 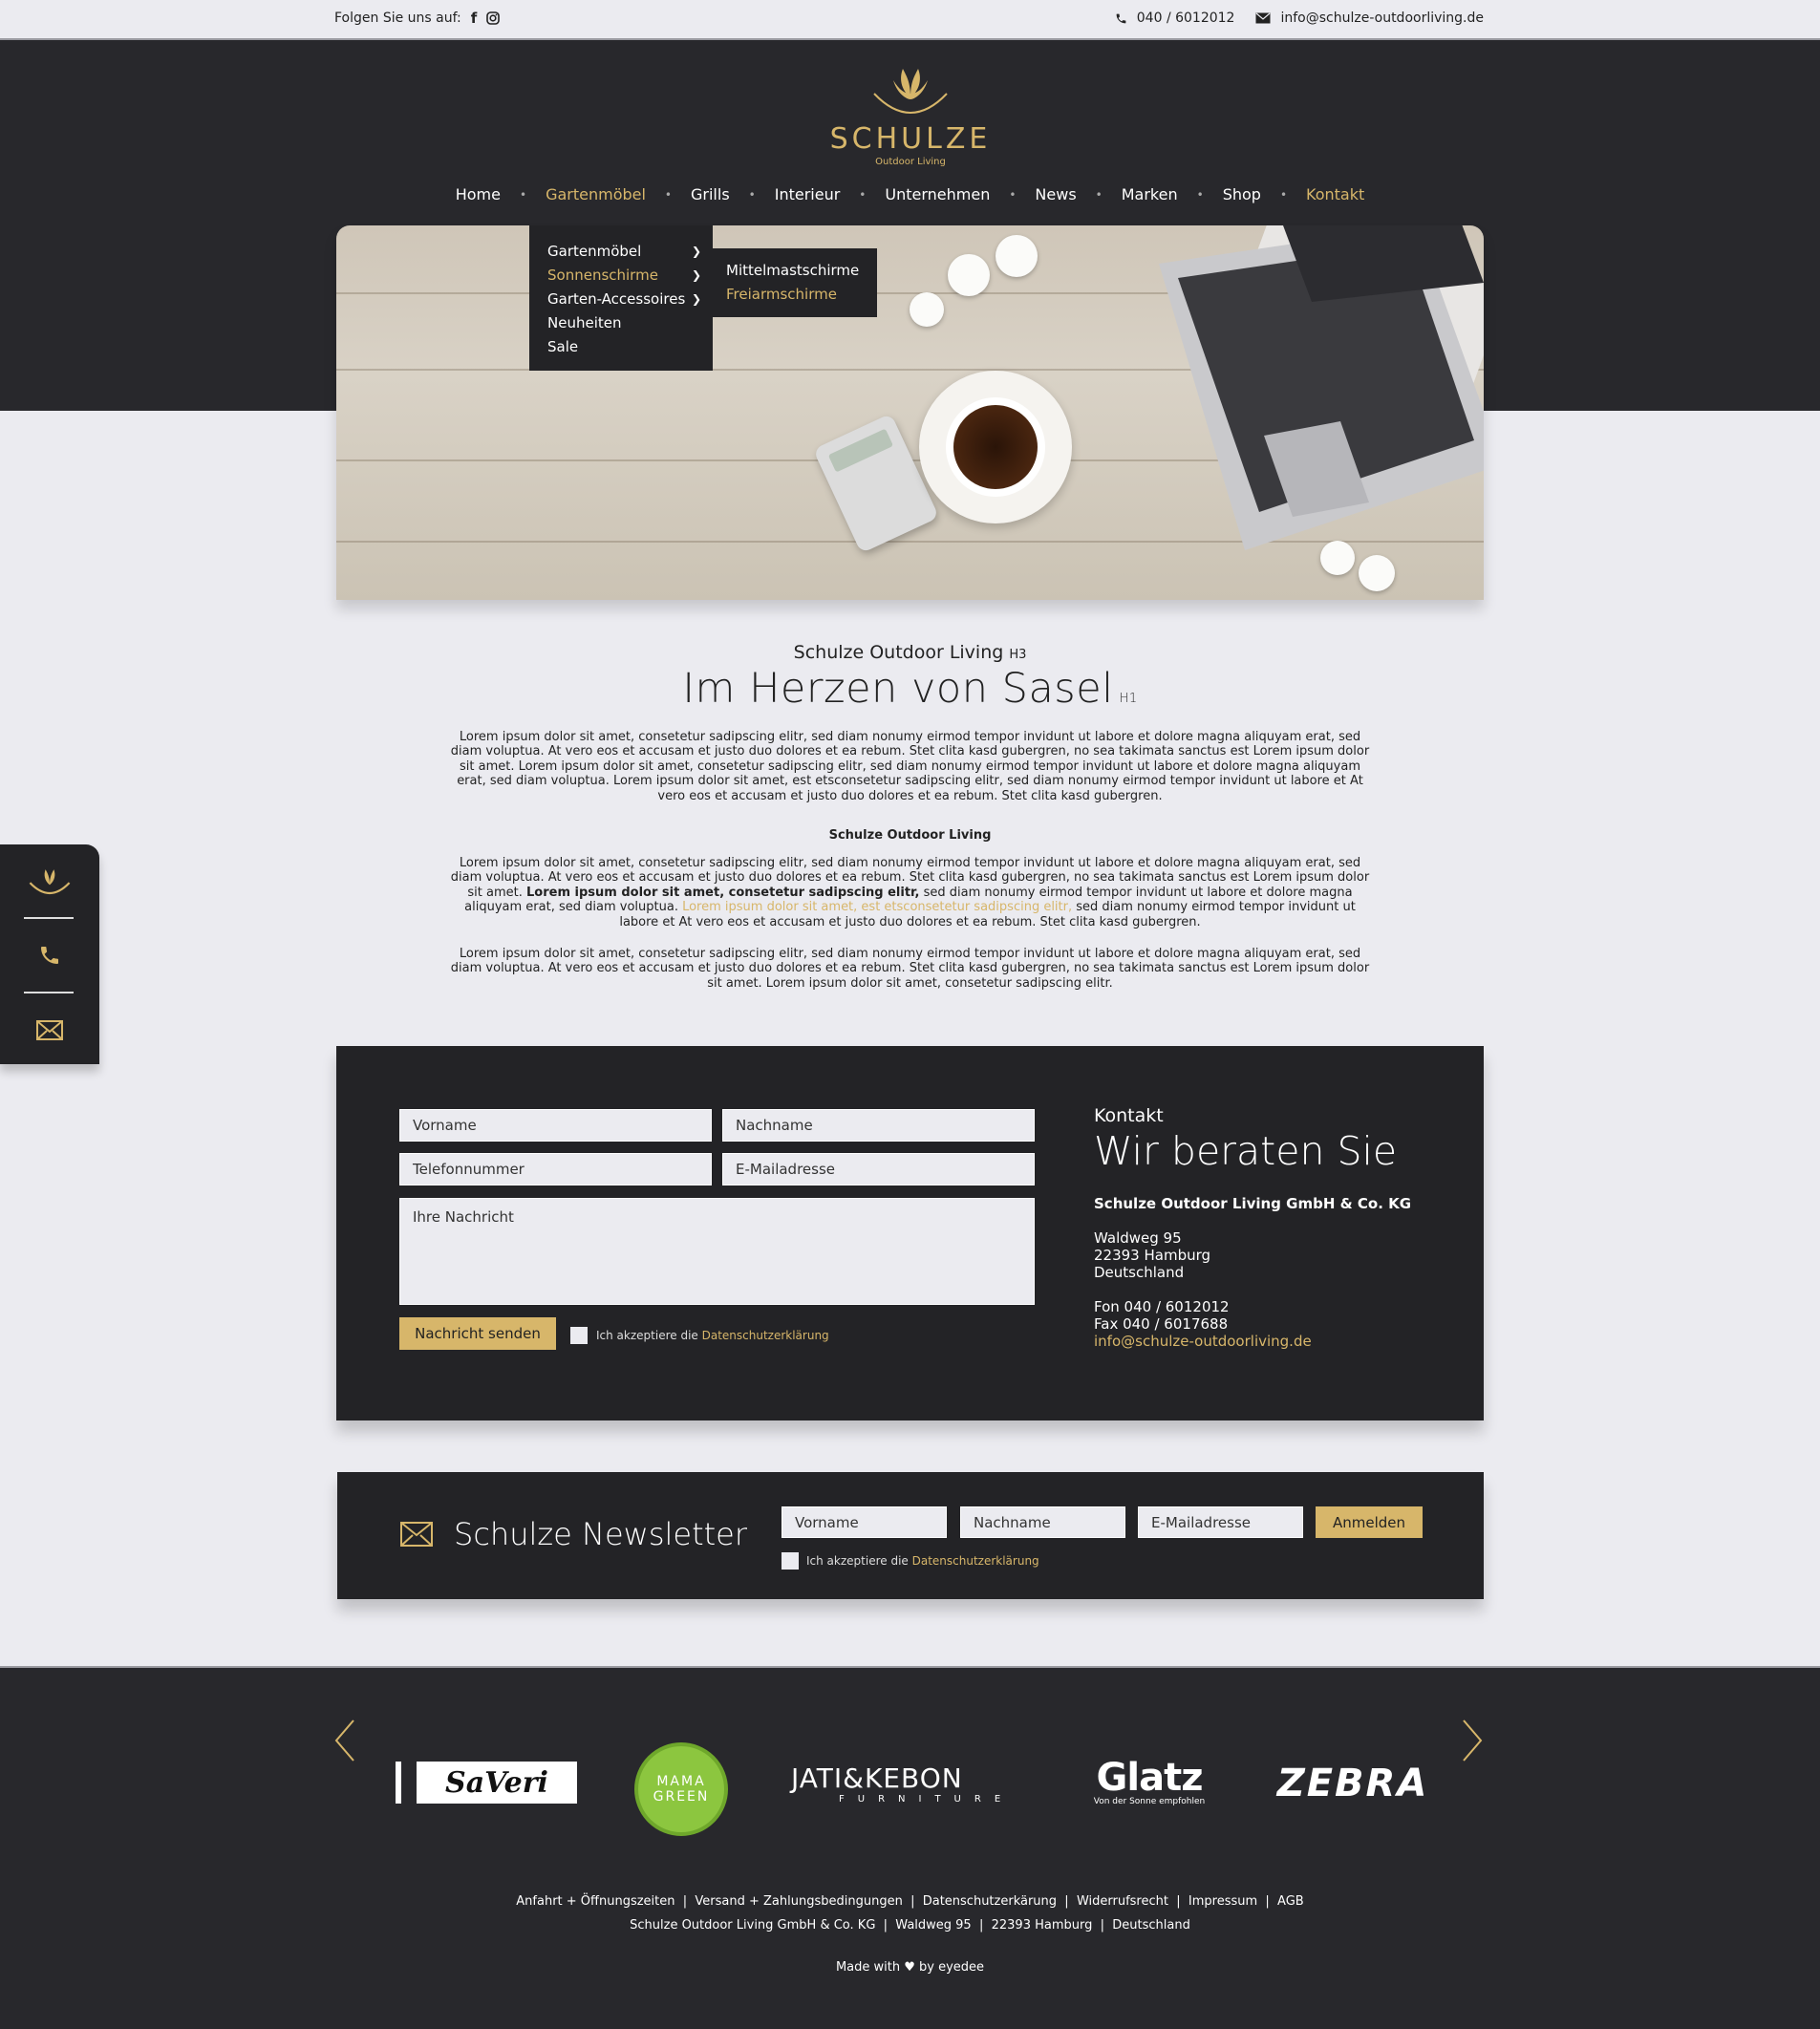 What do you see at coordinates (1220, 1522) in the screenshot?
I see `newsletter-email-field: E-Mailadresse` at bounding box center [1220, 1522].